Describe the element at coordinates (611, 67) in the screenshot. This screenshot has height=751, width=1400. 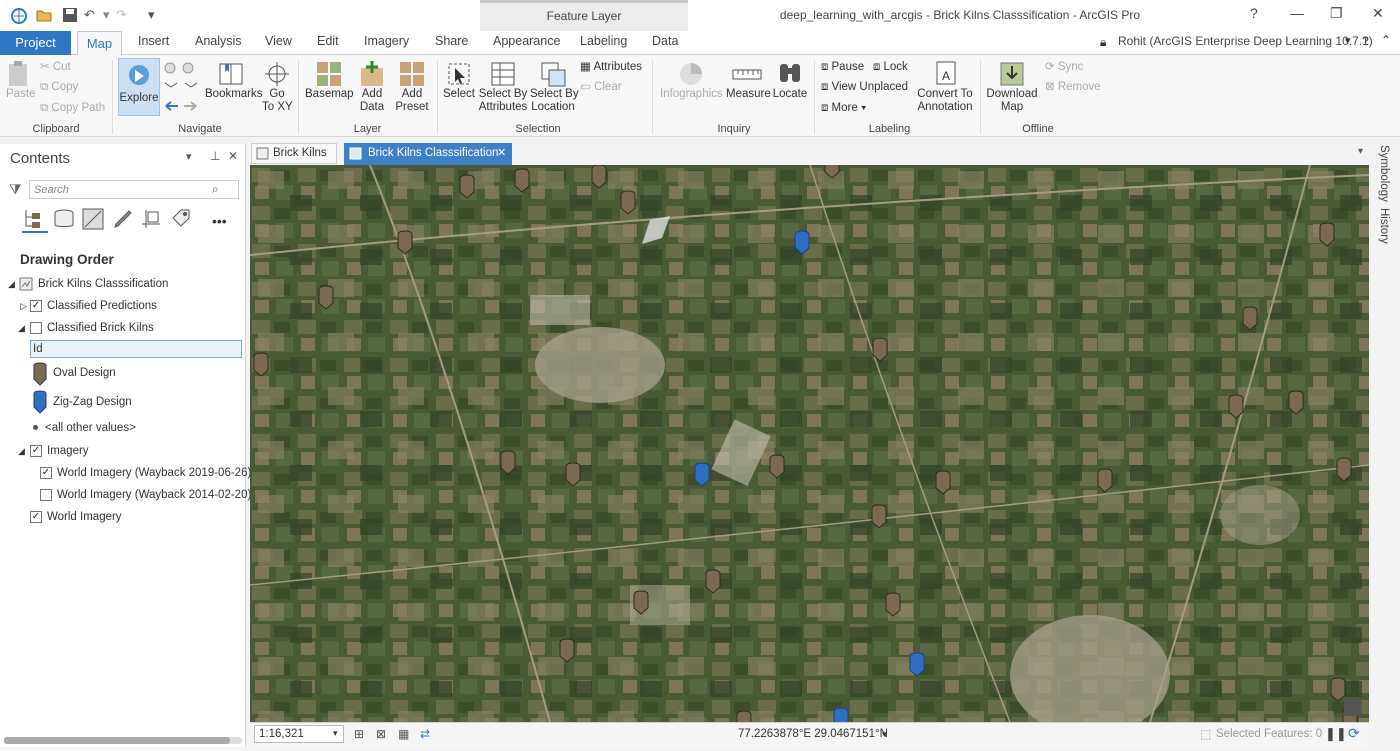
I see `attributes-button: ▦ Attributes` at that location.